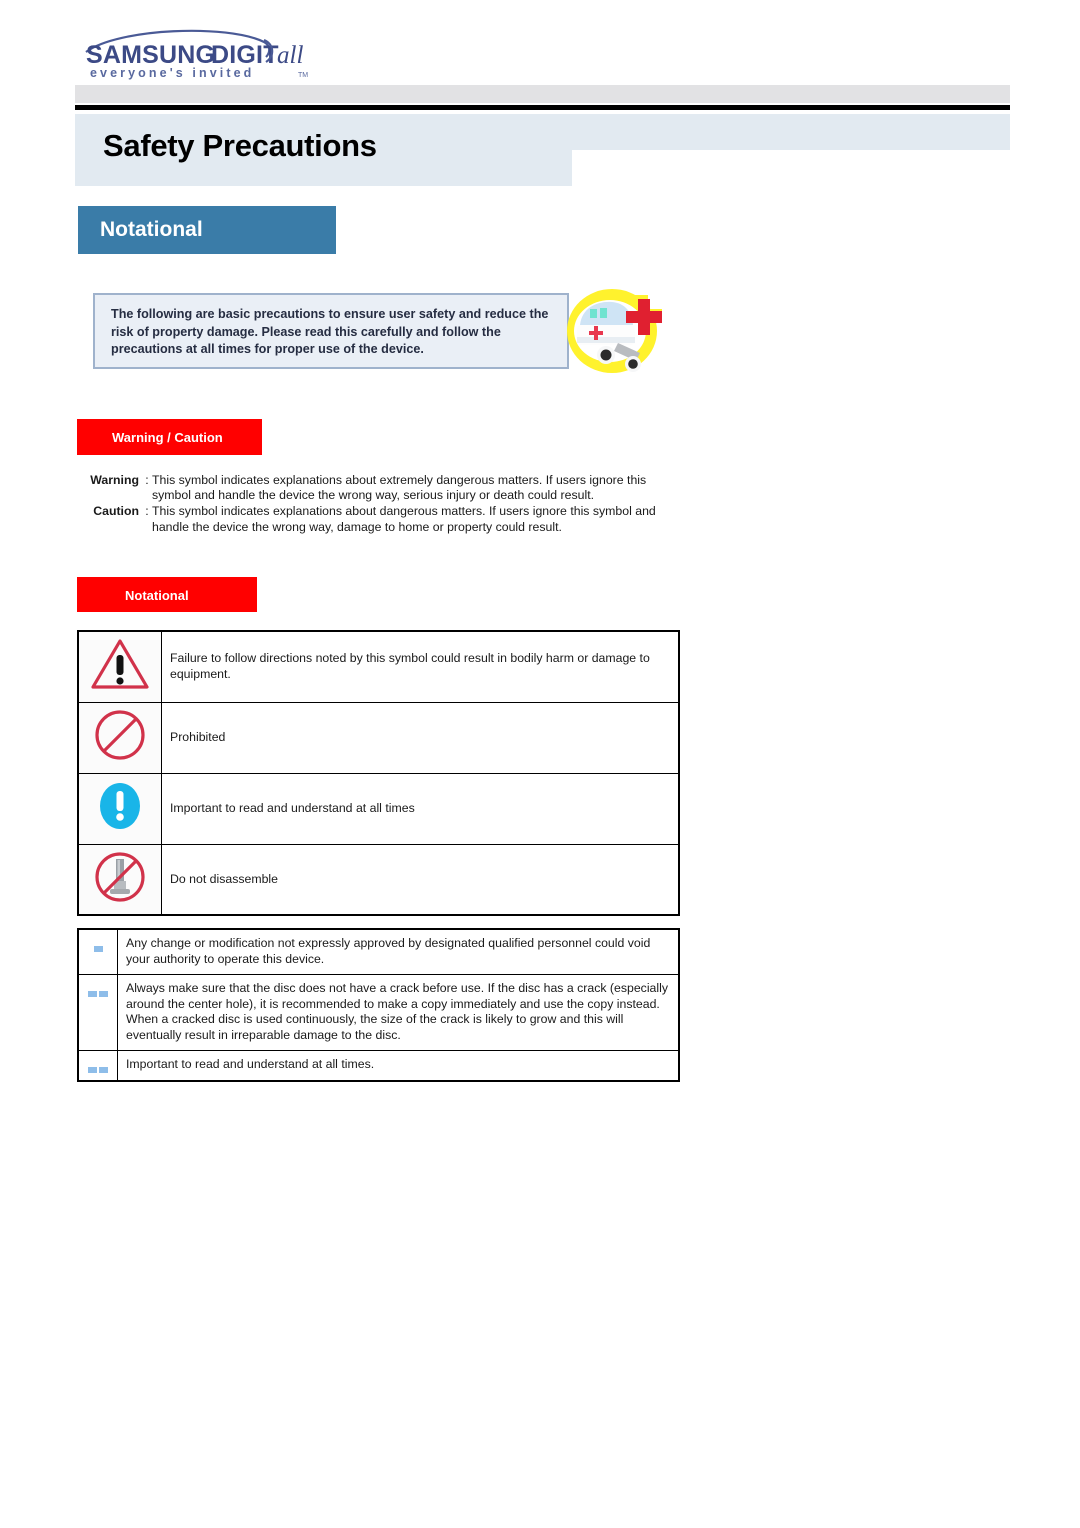  I want to click on header-grey-bar, so click(542, 94).